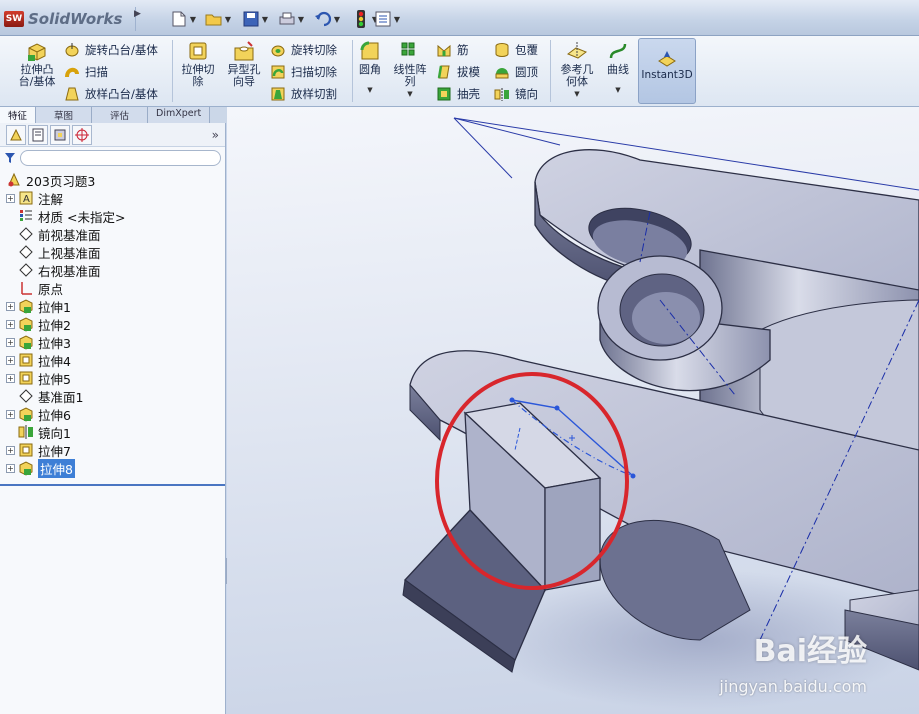 The width and height of the screenshot is (919, 714). Describe the element at coordinates (115, 252) in the screenshot. I see `tree-item: 上视基准面` at that location.